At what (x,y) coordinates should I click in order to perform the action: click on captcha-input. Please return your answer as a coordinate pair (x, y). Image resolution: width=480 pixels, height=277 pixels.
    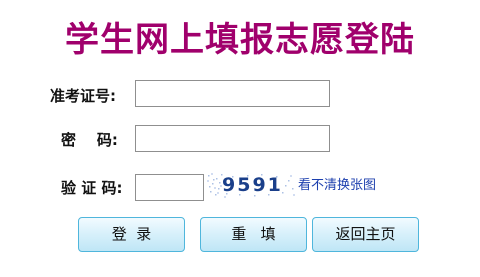
    Looking at the image, I should click on (169, 187).